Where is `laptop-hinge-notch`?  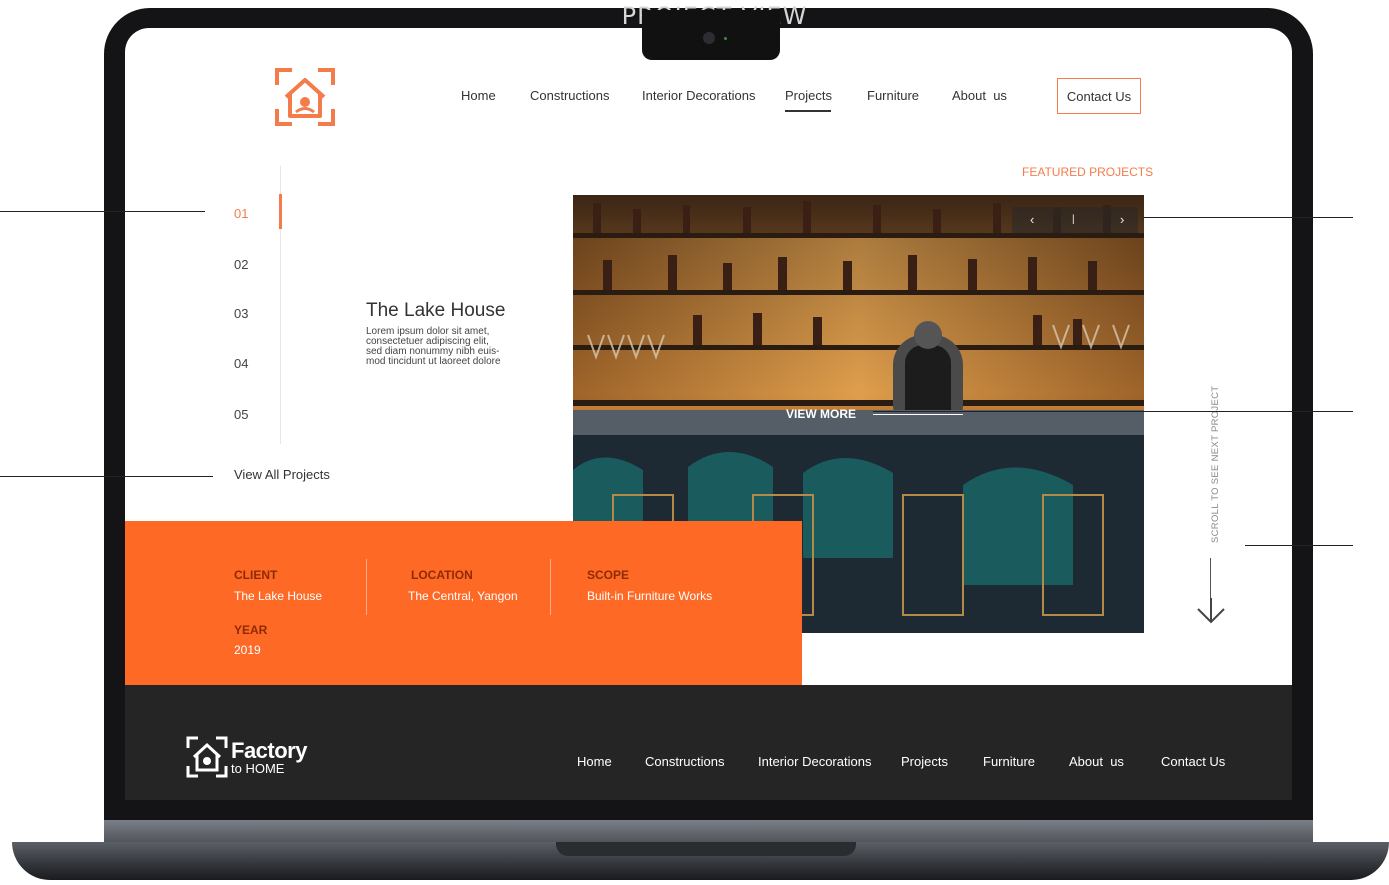
laptop-hinge-notch is located at coordinates (706, 849).